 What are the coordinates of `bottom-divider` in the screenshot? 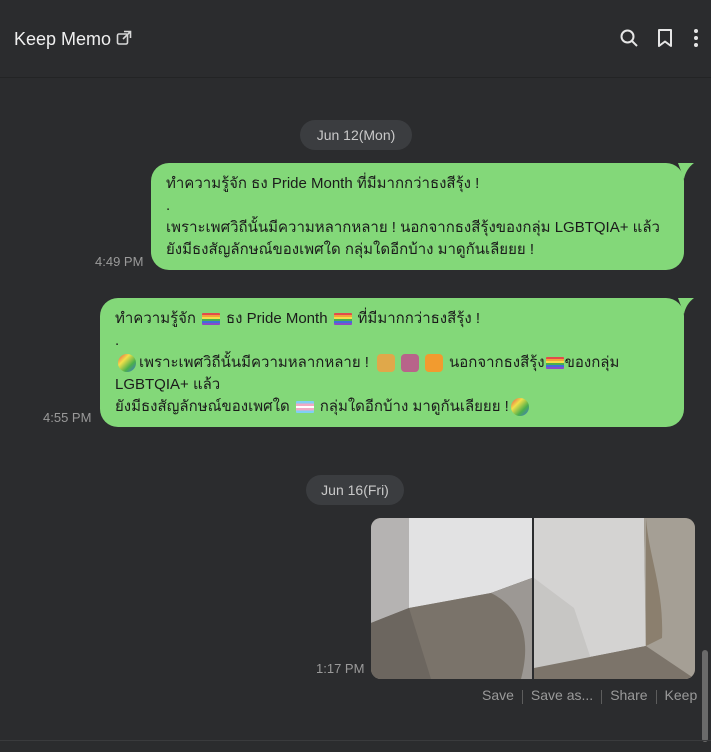 It's located at (355, 740).